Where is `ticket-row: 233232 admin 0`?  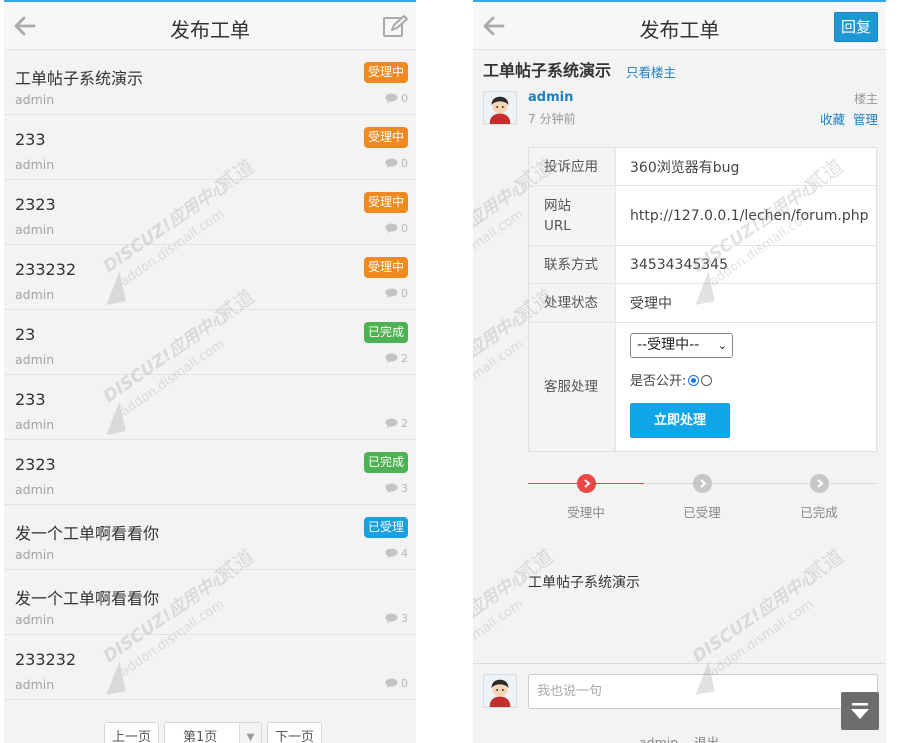
ticket-row: 233232 admin 0 is located at coordinates (210, 667).